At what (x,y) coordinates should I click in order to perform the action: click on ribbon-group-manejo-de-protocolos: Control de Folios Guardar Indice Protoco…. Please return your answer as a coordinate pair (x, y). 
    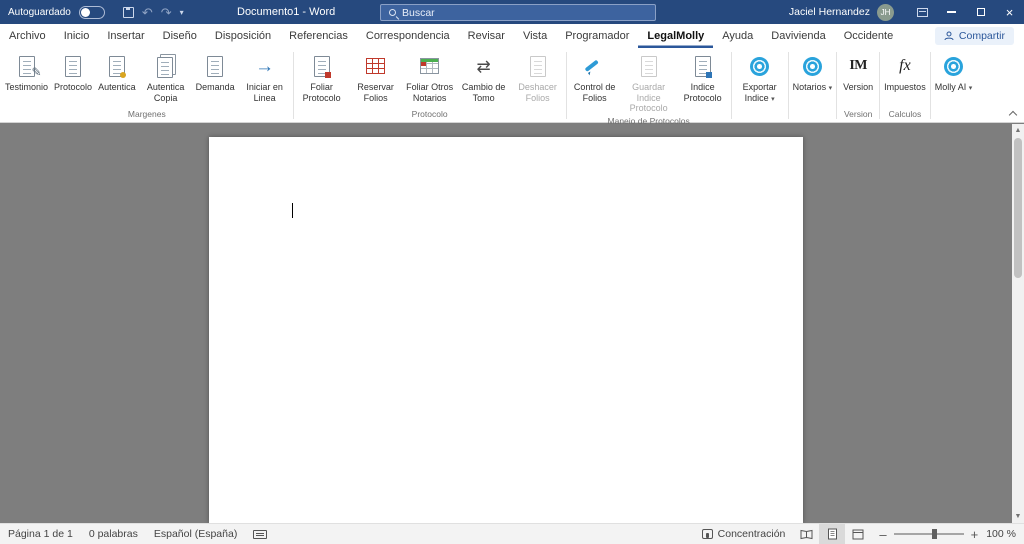
    Looking at the image, I should click on (649, 87).